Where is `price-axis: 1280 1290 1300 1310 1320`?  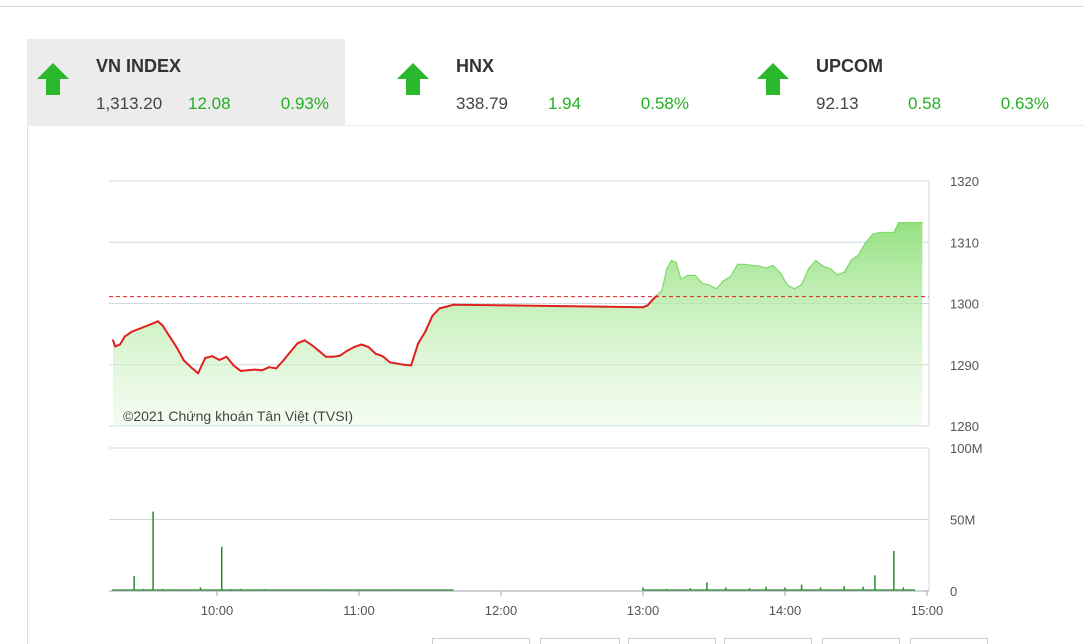 price-axis: 1280 1290 1300 1310 1320 is located at coordinates (953, 304).